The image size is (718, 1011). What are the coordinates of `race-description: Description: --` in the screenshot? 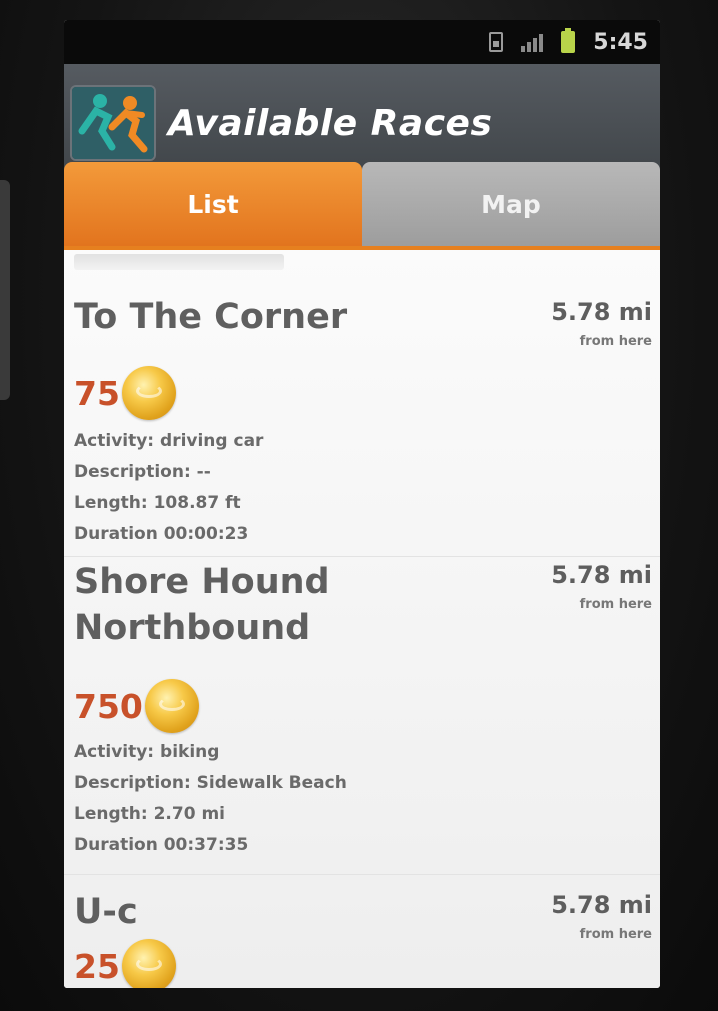 It's located at (142, 472).